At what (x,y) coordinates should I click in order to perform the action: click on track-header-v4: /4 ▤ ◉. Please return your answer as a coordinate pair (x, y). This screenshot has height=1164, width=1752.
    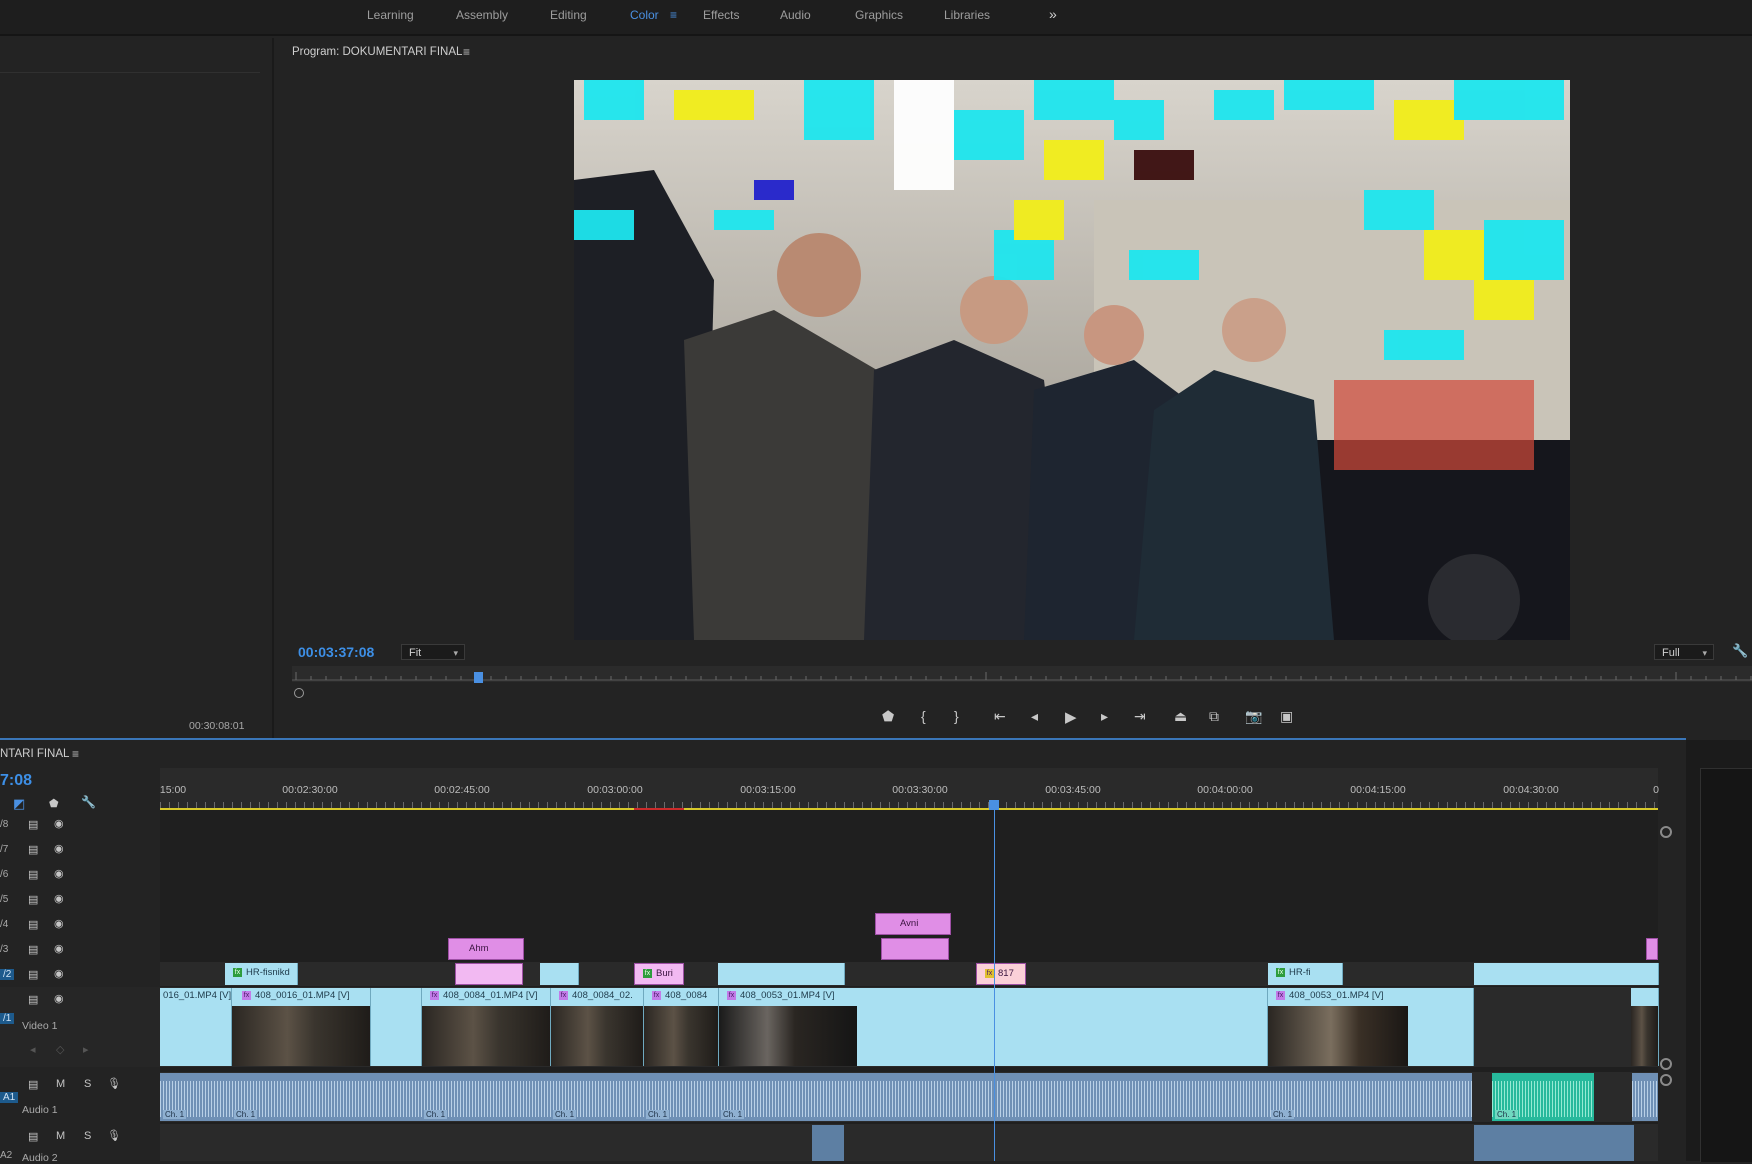
    Looking at the image, I should click on (80, 924).